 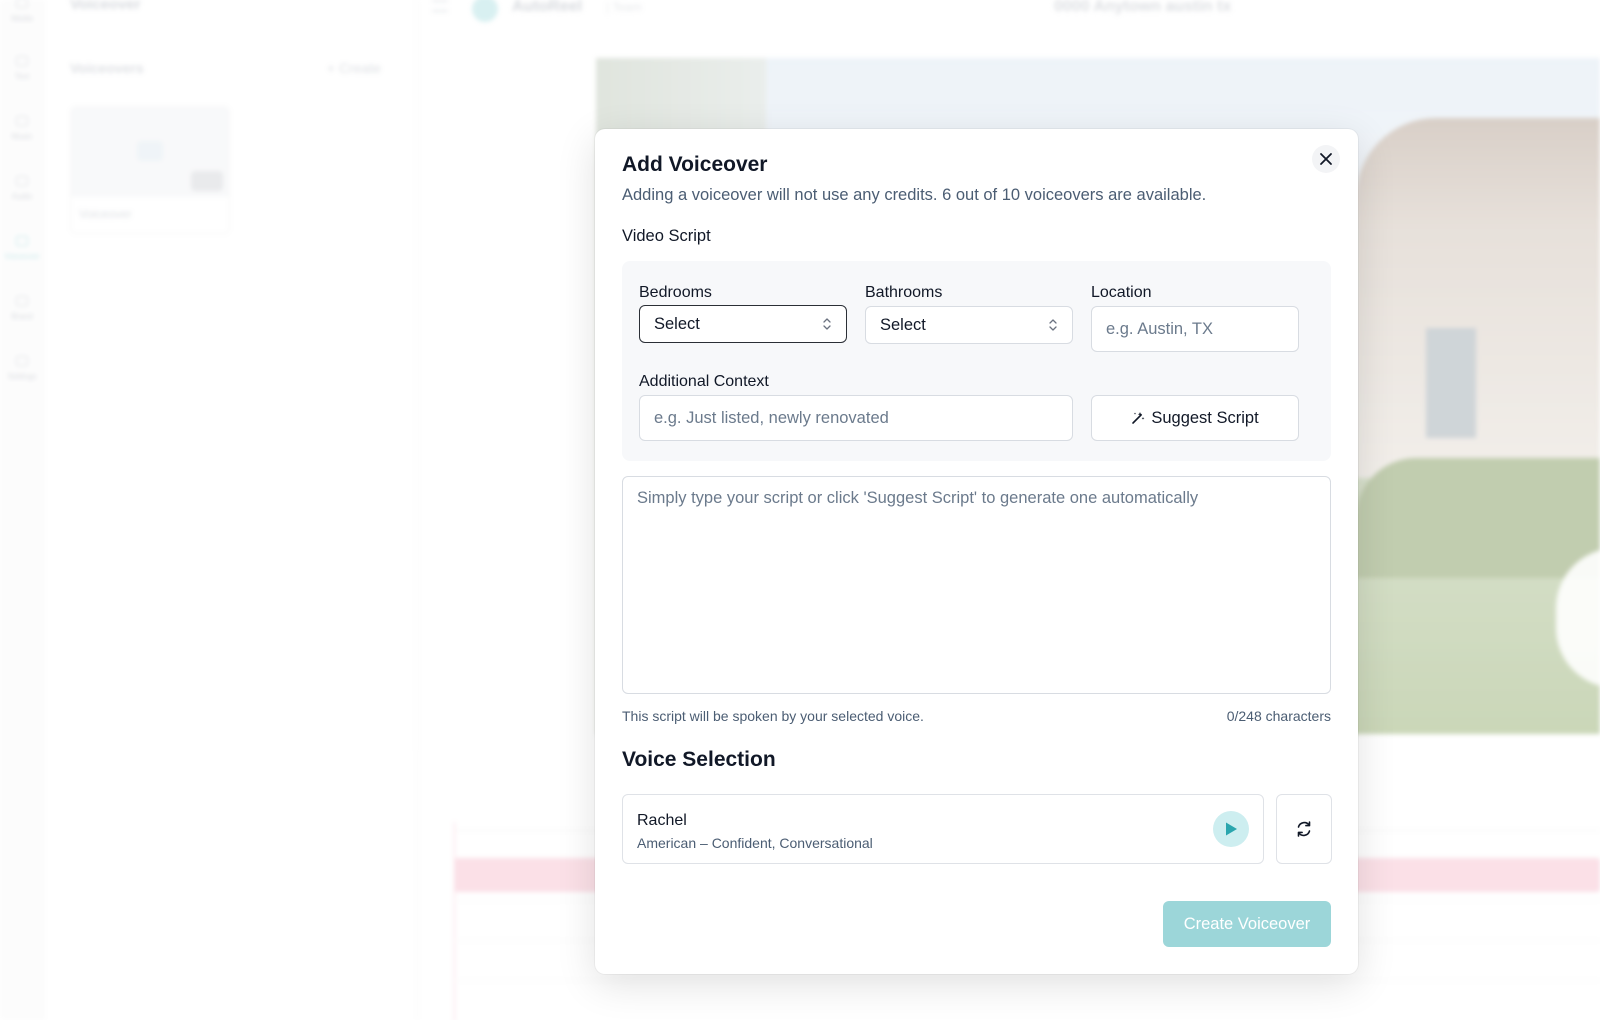 What do you see at coordinates (743, 324) in the screenshot?
I see `bedrooms-select: Select` at bounding box center [743, 324].